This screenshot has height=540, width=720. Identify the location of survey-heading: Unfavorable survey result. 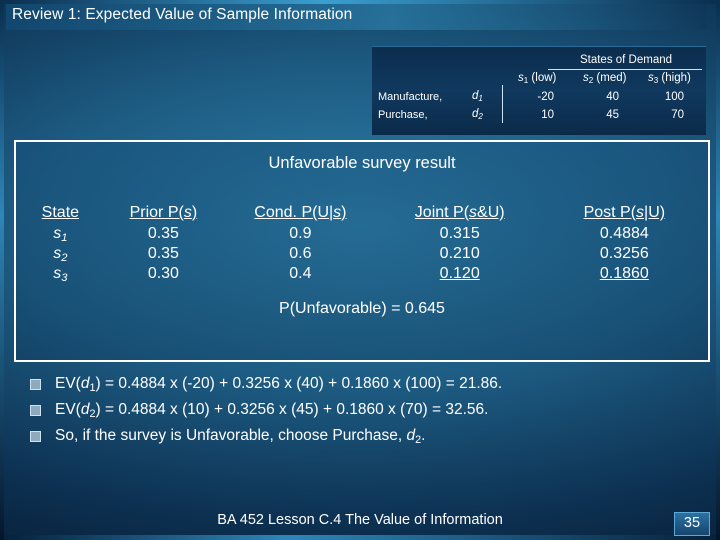
(362, 163).